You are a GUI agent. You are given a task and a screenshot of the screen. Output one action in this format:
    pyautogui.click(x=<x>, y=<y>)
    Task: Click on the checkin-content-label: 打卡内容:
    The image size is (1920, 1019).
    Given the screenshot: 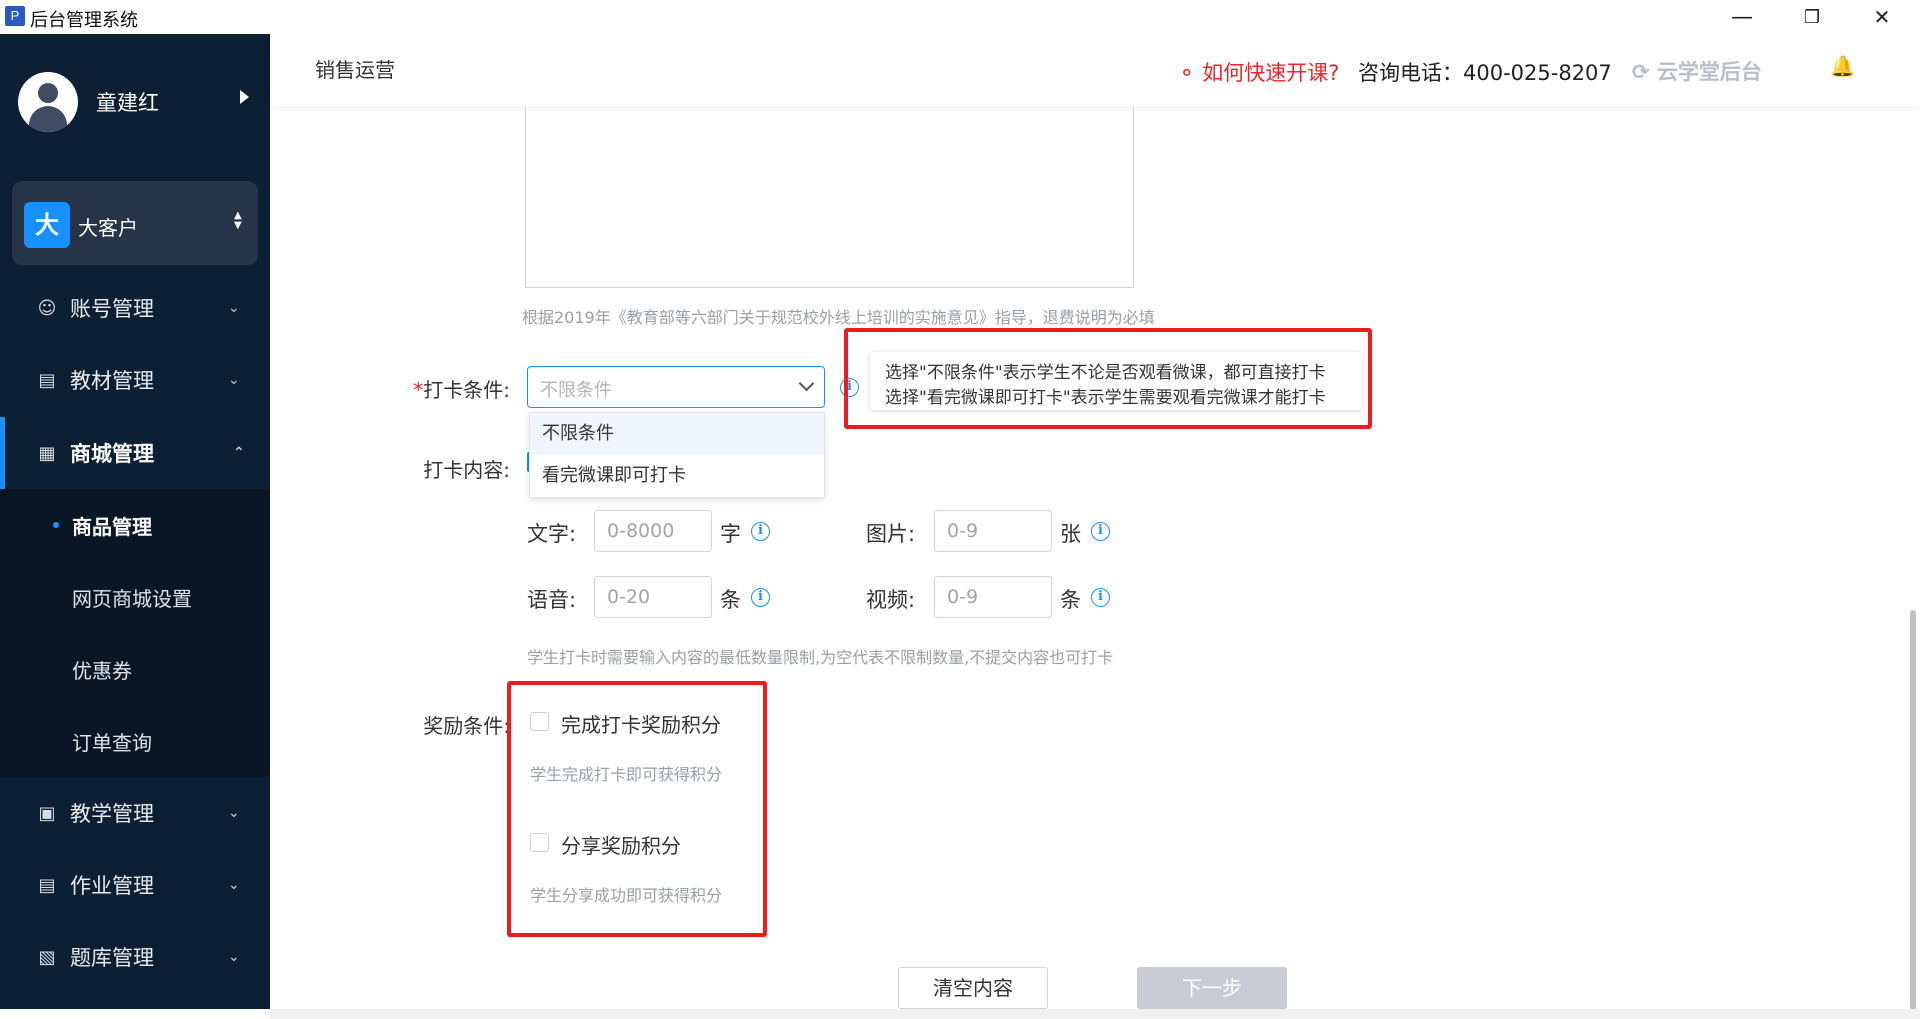 What is the action you would take?
    pyautogui.click(x=466, y=470)
    